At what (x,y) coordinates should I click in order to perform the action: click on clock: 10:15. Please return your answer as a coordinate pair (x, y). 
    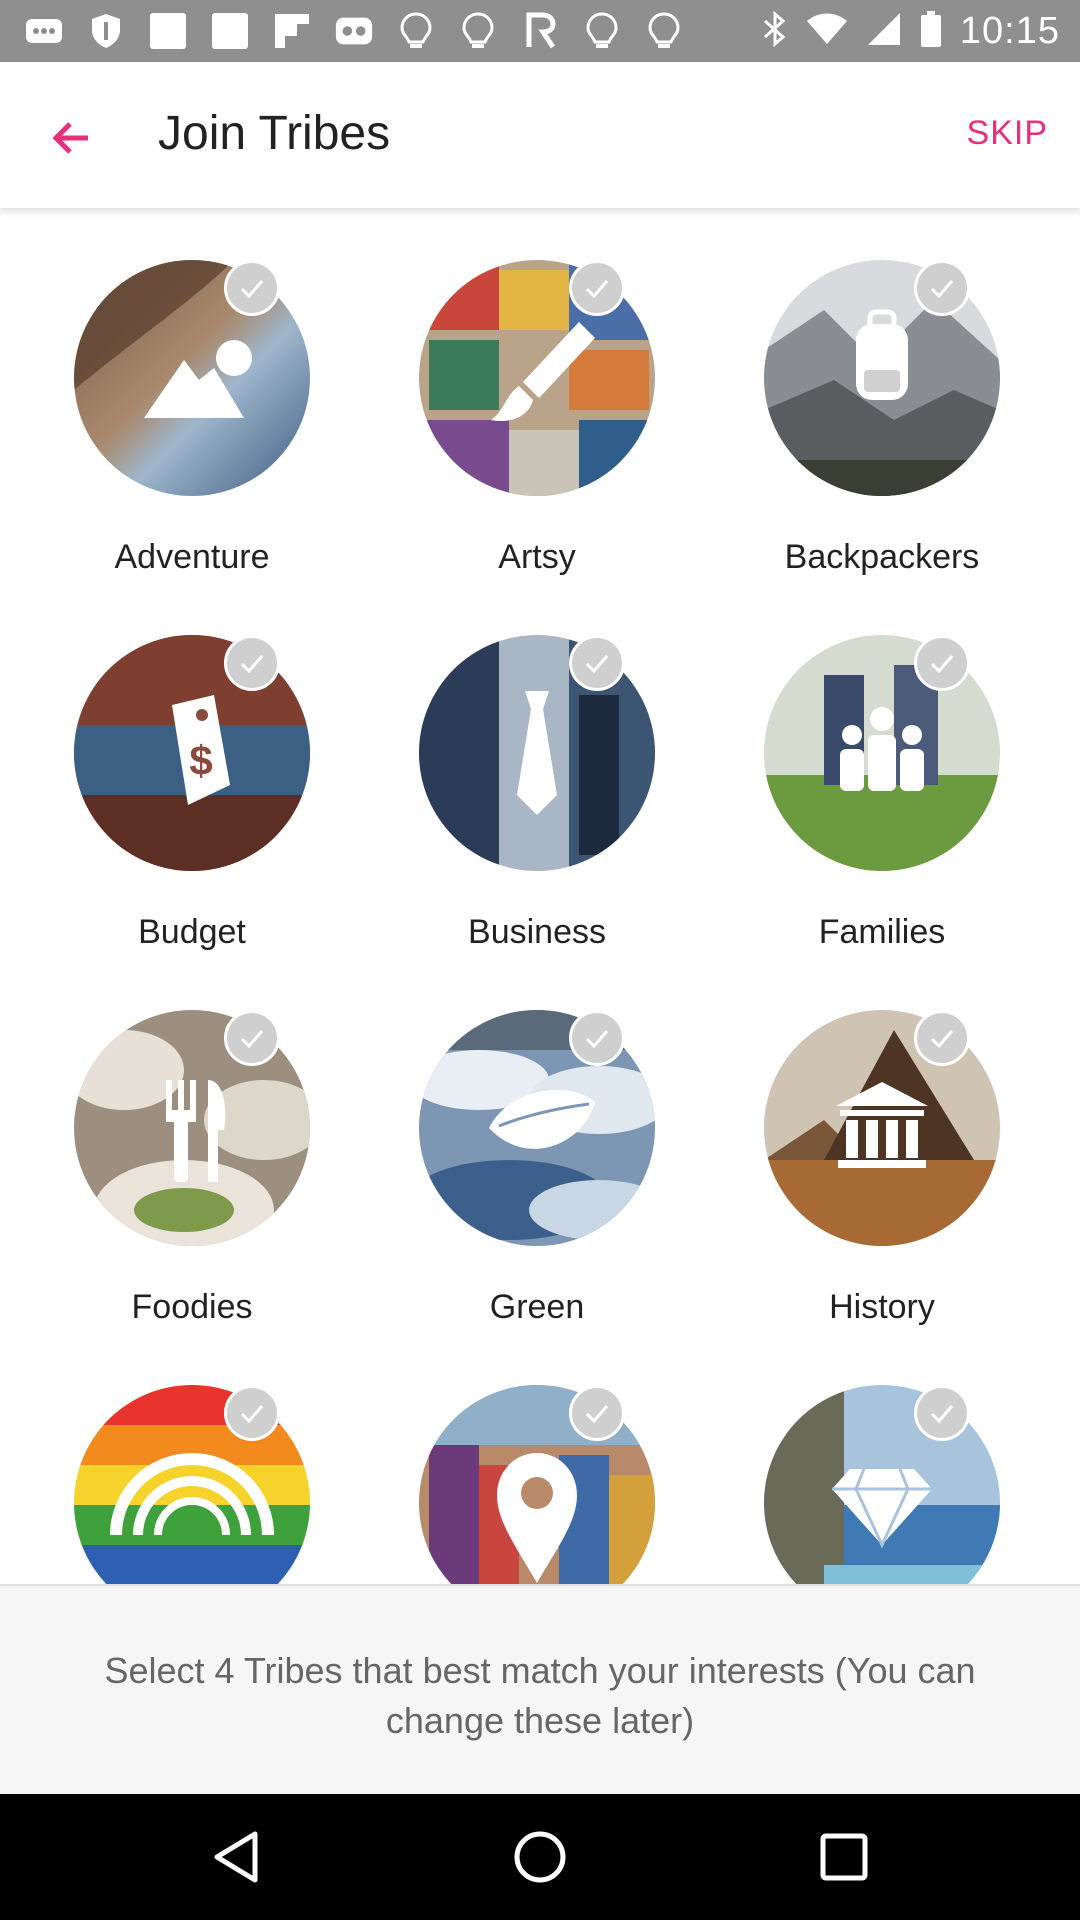
    Looking at the image, I should click on (1009, 30).